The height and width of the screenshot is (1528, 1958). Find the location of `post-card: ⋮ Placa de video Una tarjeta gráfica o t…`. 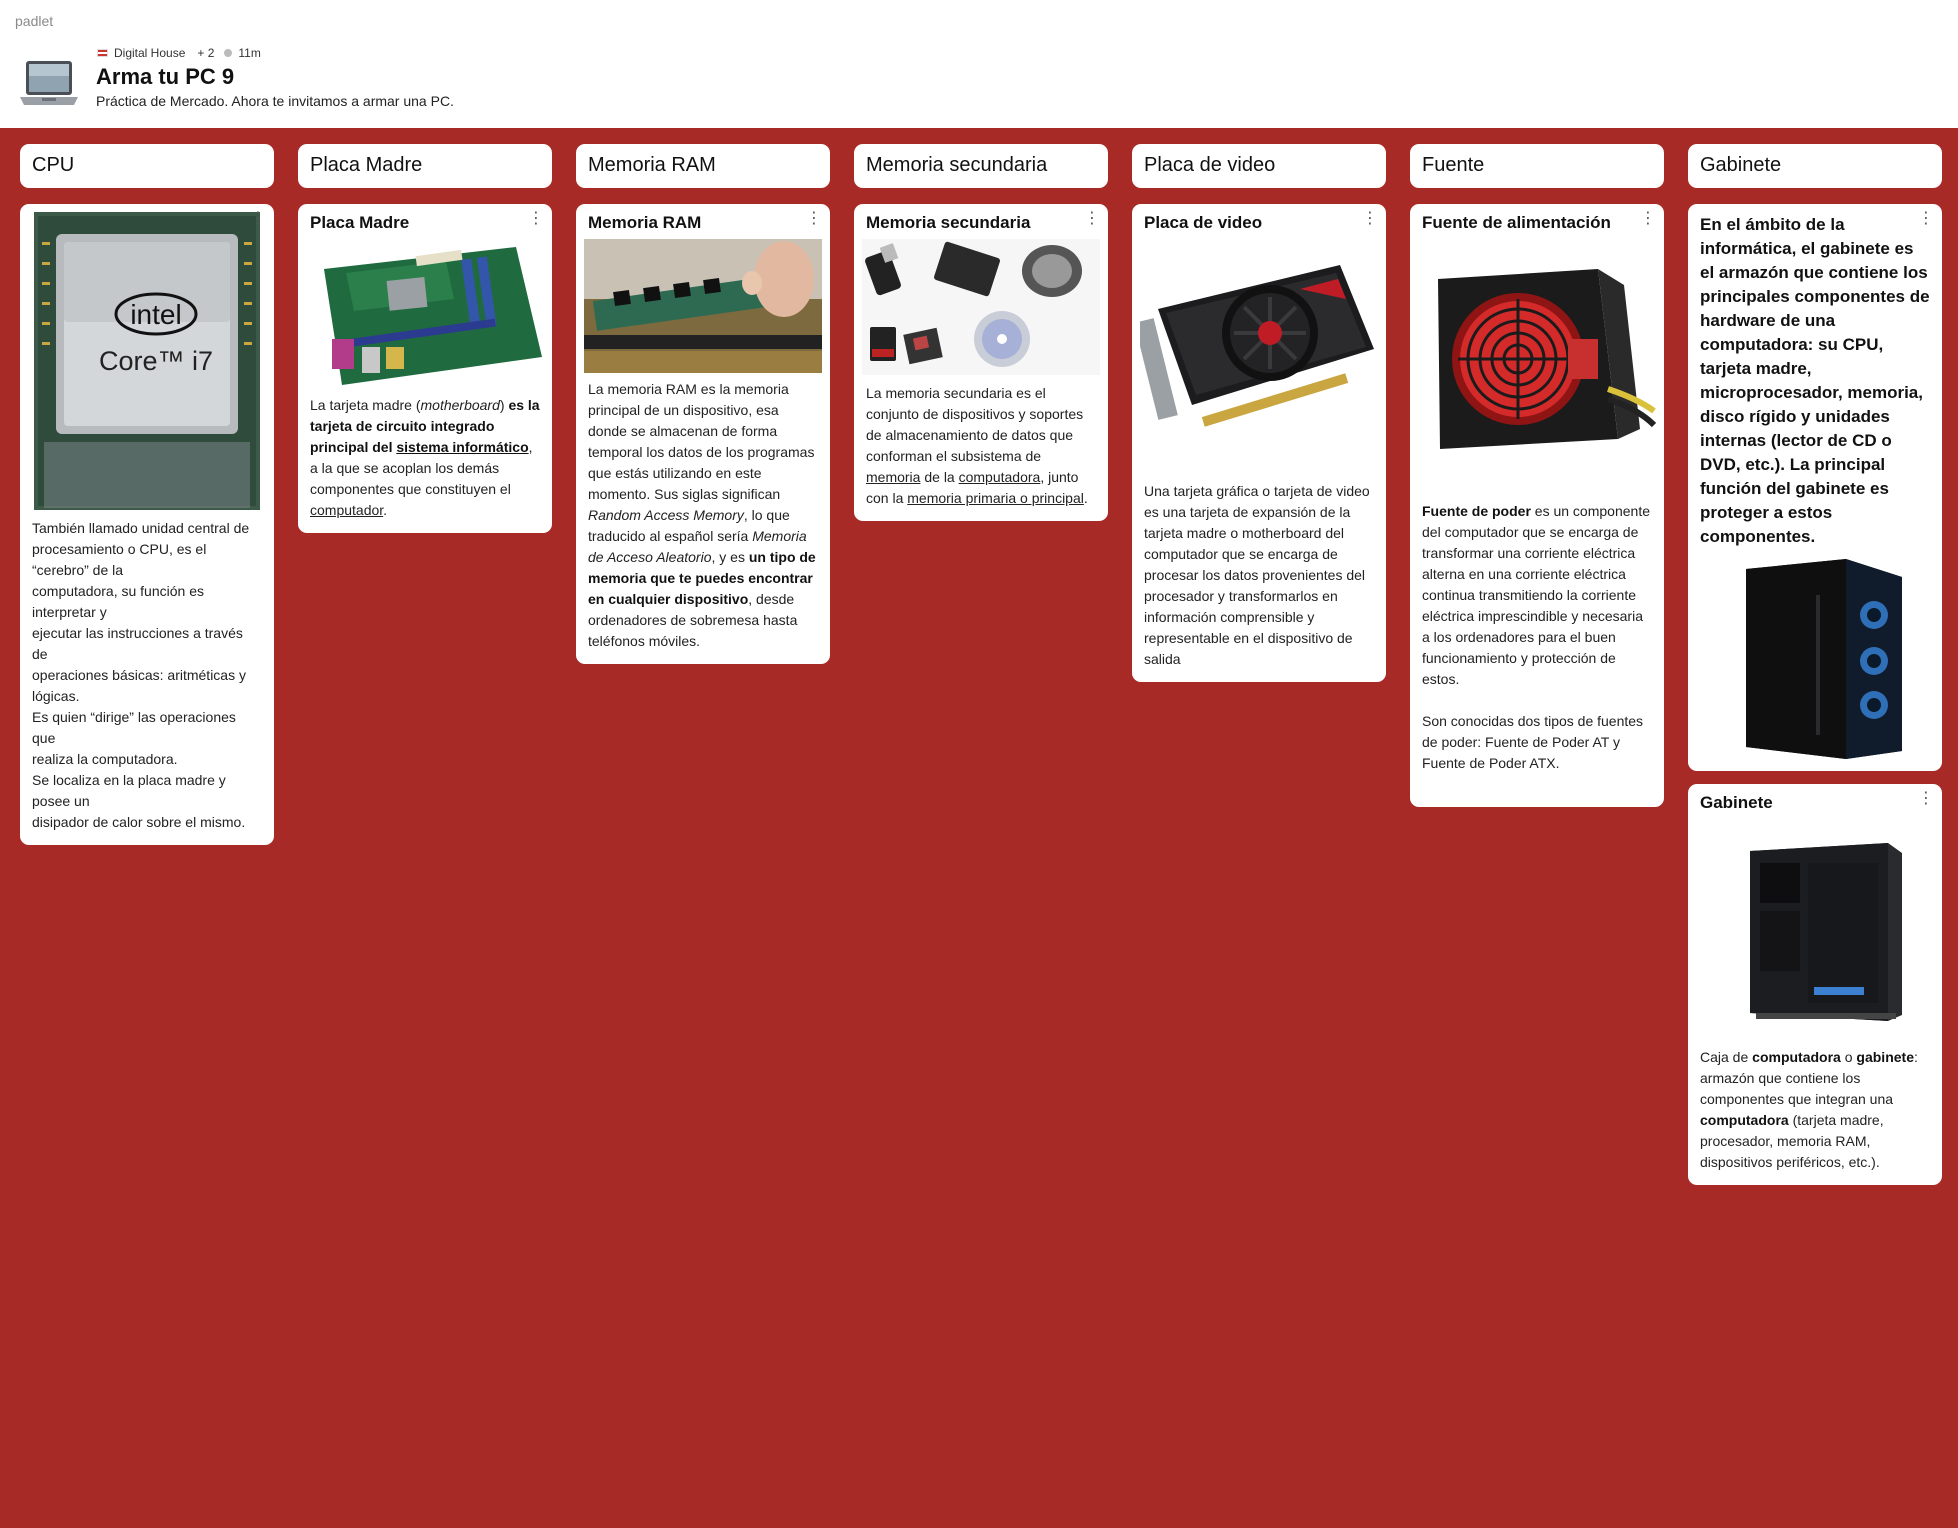

post-card: ⋮ Placa de video Una tarjeta gráfica o t… is located at coordinates (1259, 443).